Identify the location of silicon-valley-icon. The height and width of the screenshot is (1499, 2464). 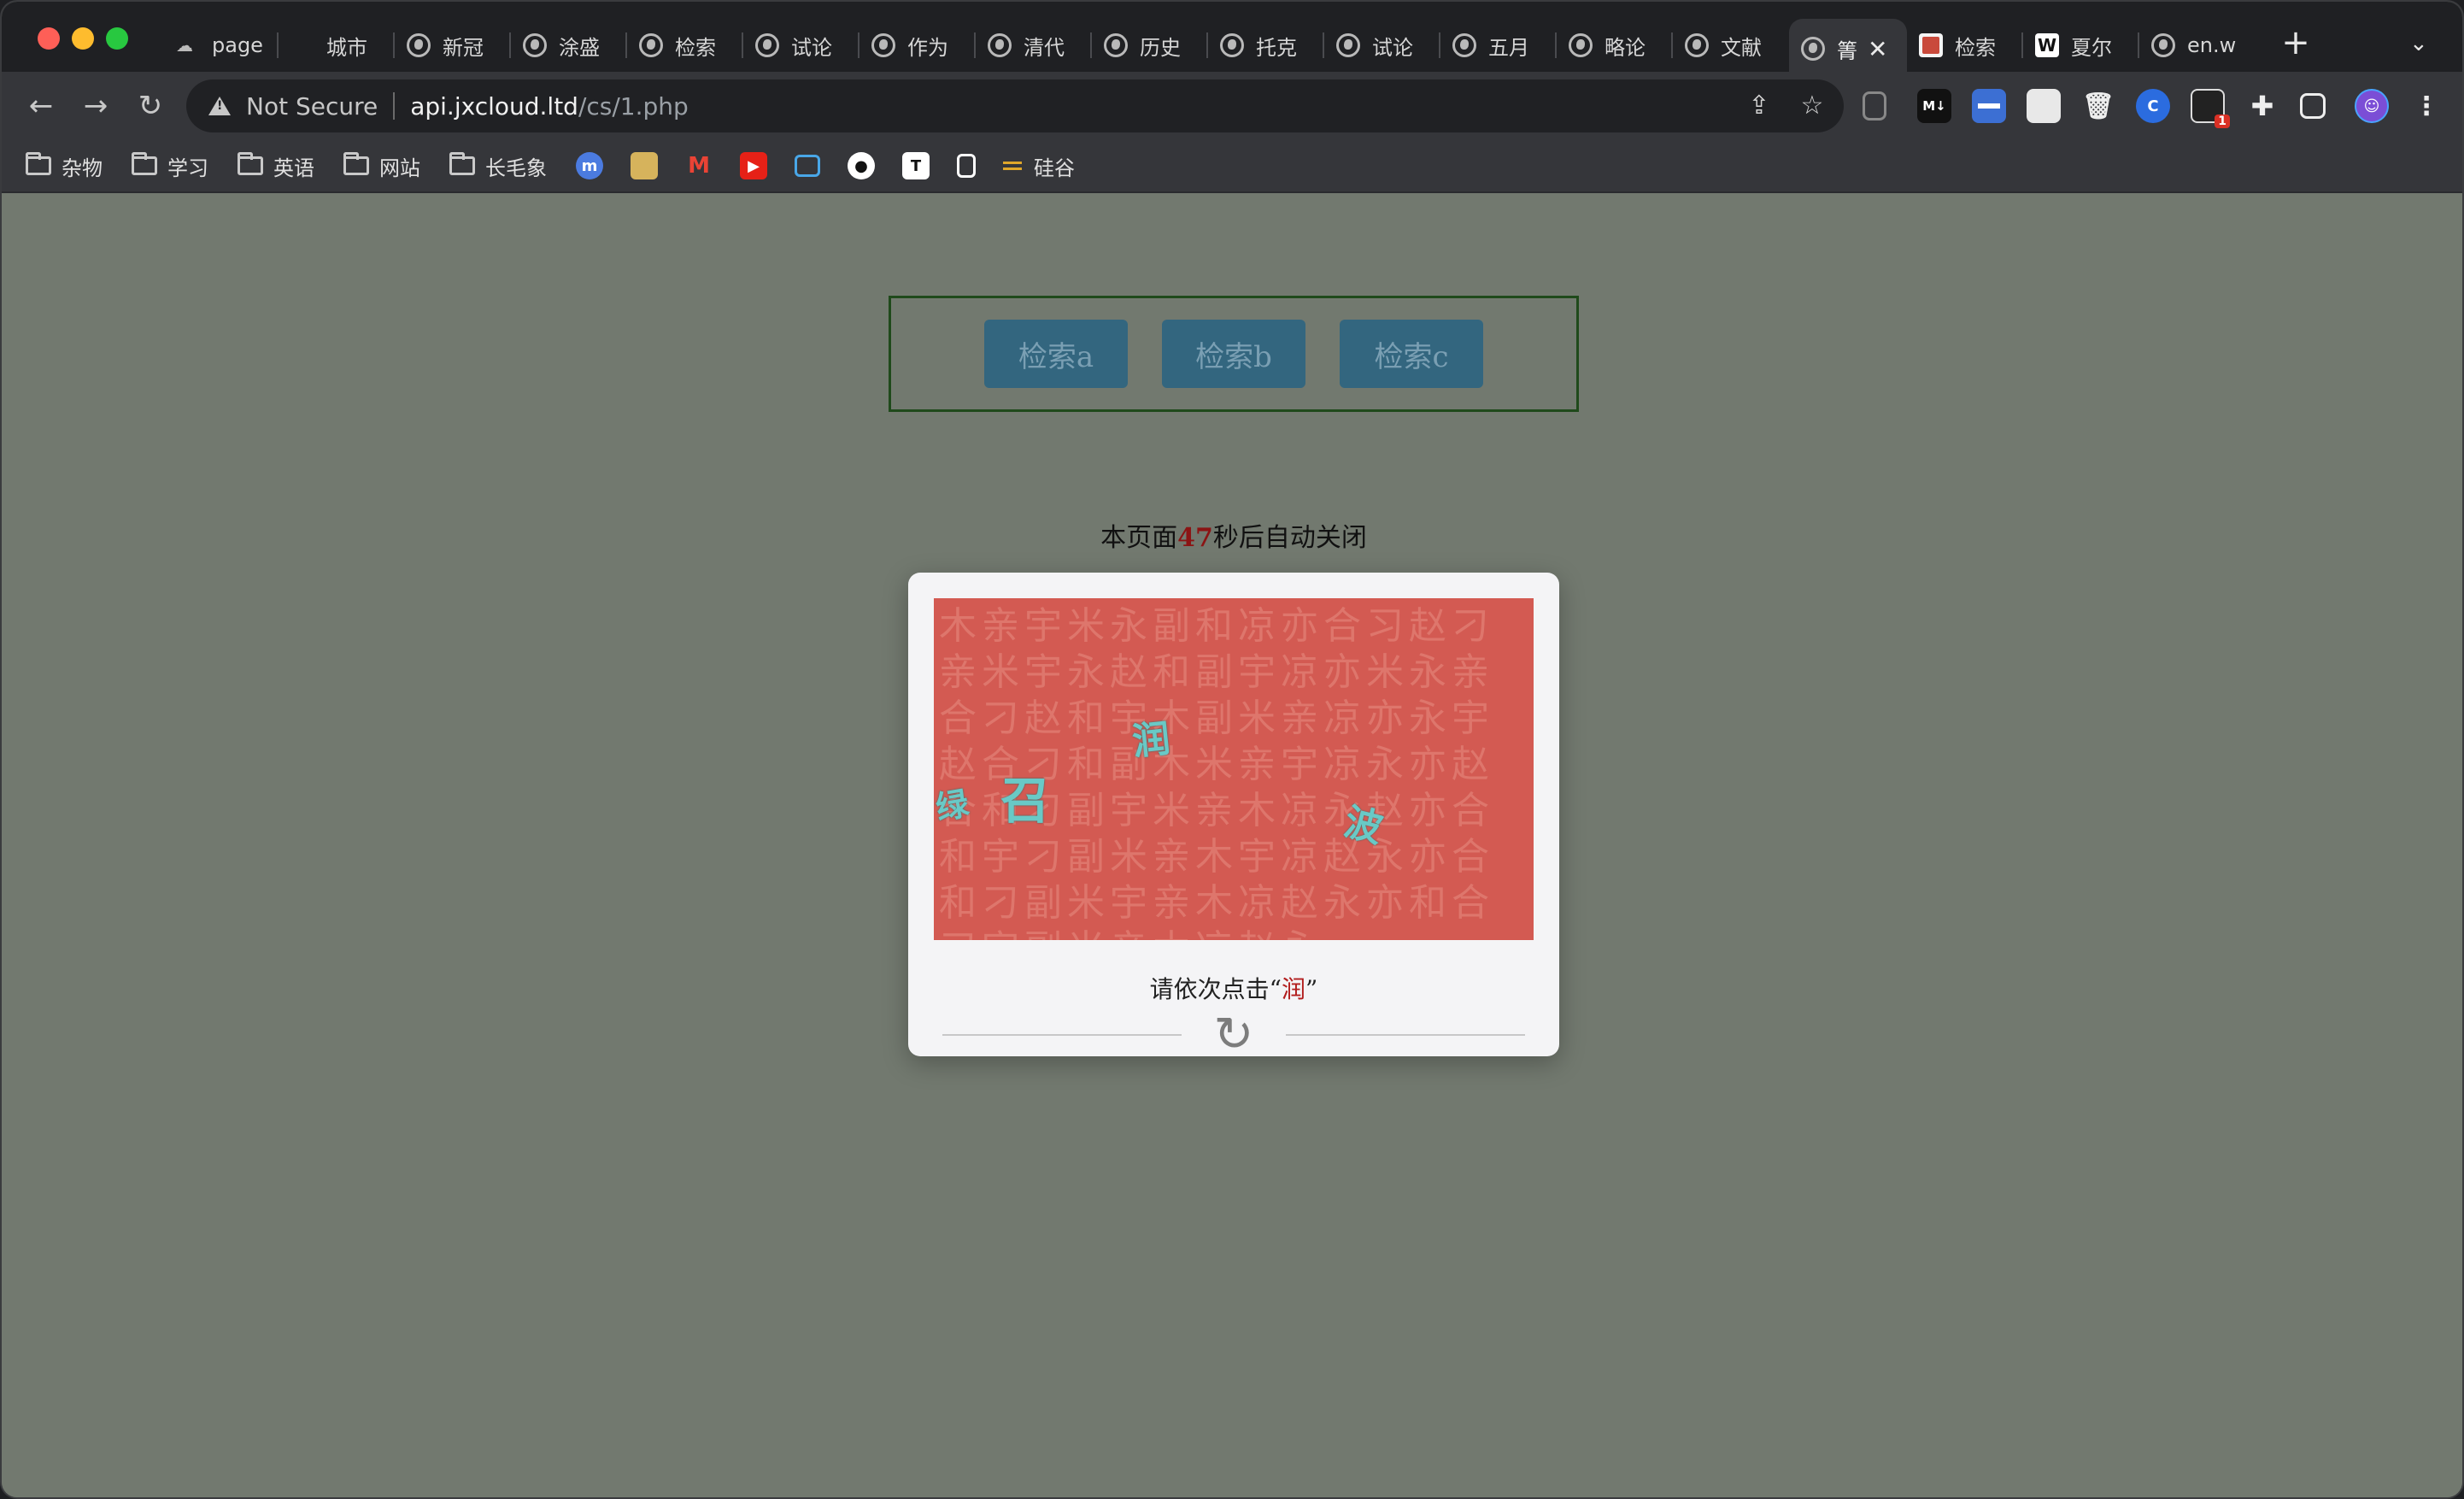
(1012, 166).